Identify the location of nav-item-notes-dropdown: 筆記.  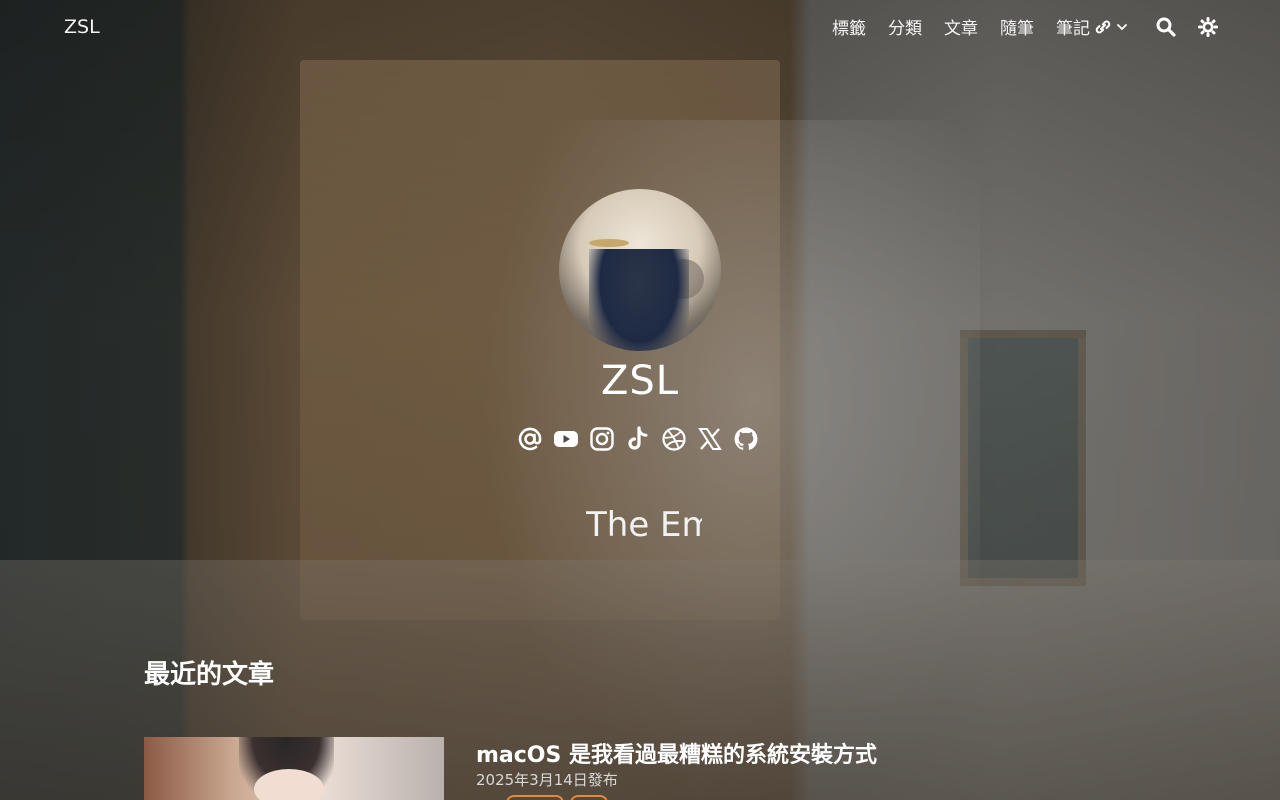
(1092, 26).